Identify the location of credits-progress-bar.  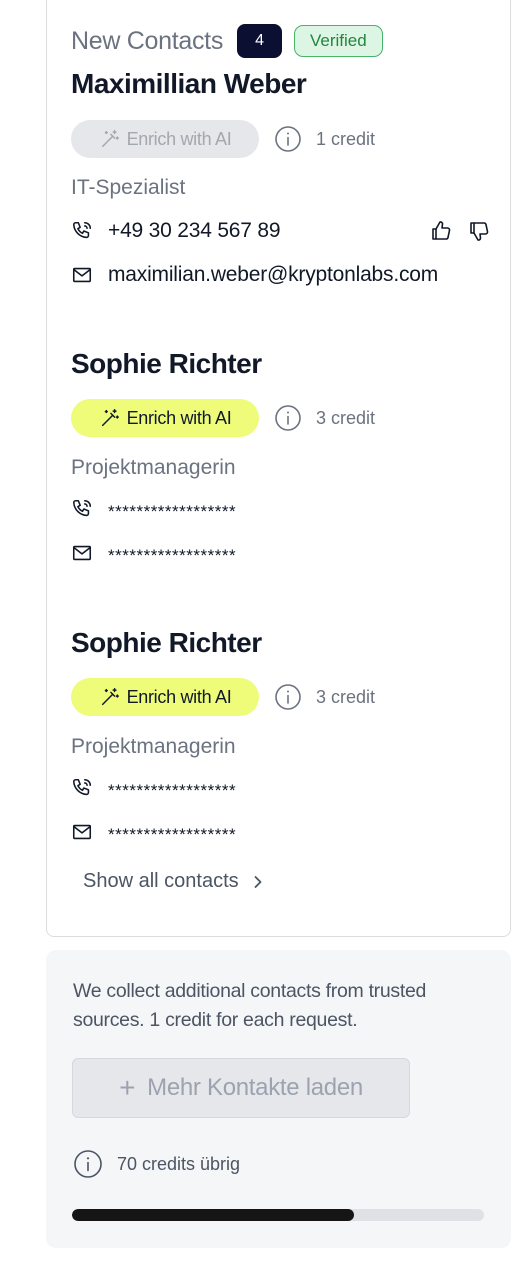
(278, 1215).